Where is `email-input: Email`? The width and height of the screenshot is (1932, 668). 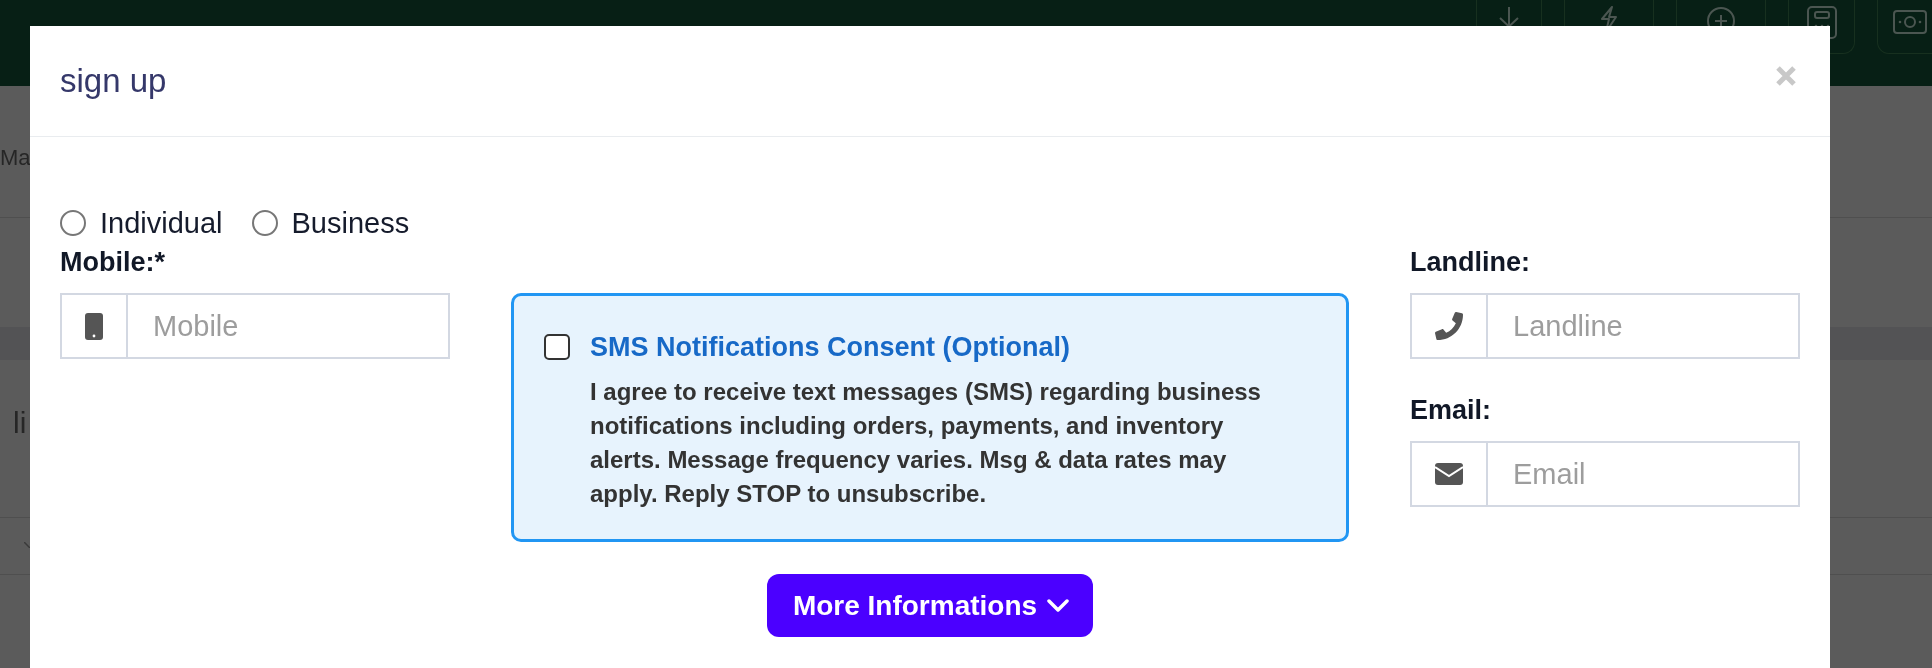 email-input: Email is located at coordinates (1644, 474).